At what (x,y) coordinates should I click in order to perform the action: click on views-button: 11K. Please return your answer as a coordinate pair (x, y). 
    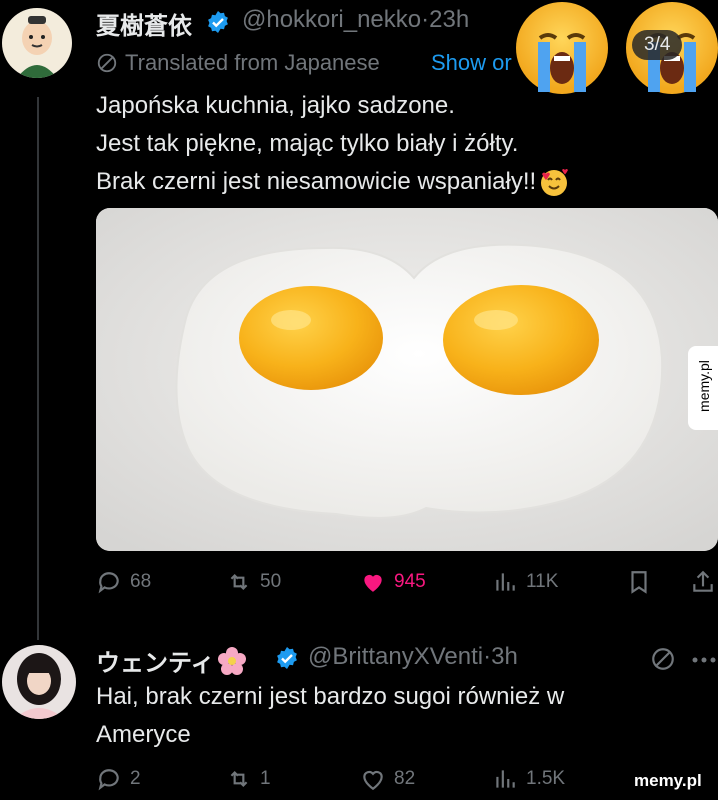
    Looking at the image, I should click on (525, 582).